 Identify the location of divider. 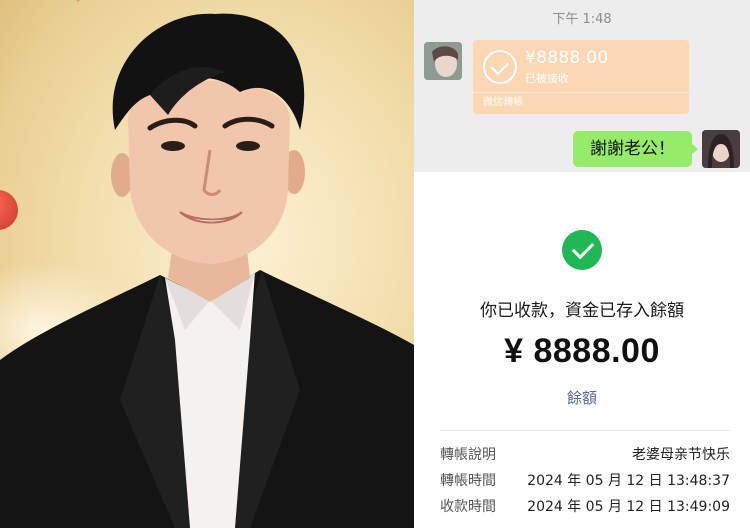
(585, 430).